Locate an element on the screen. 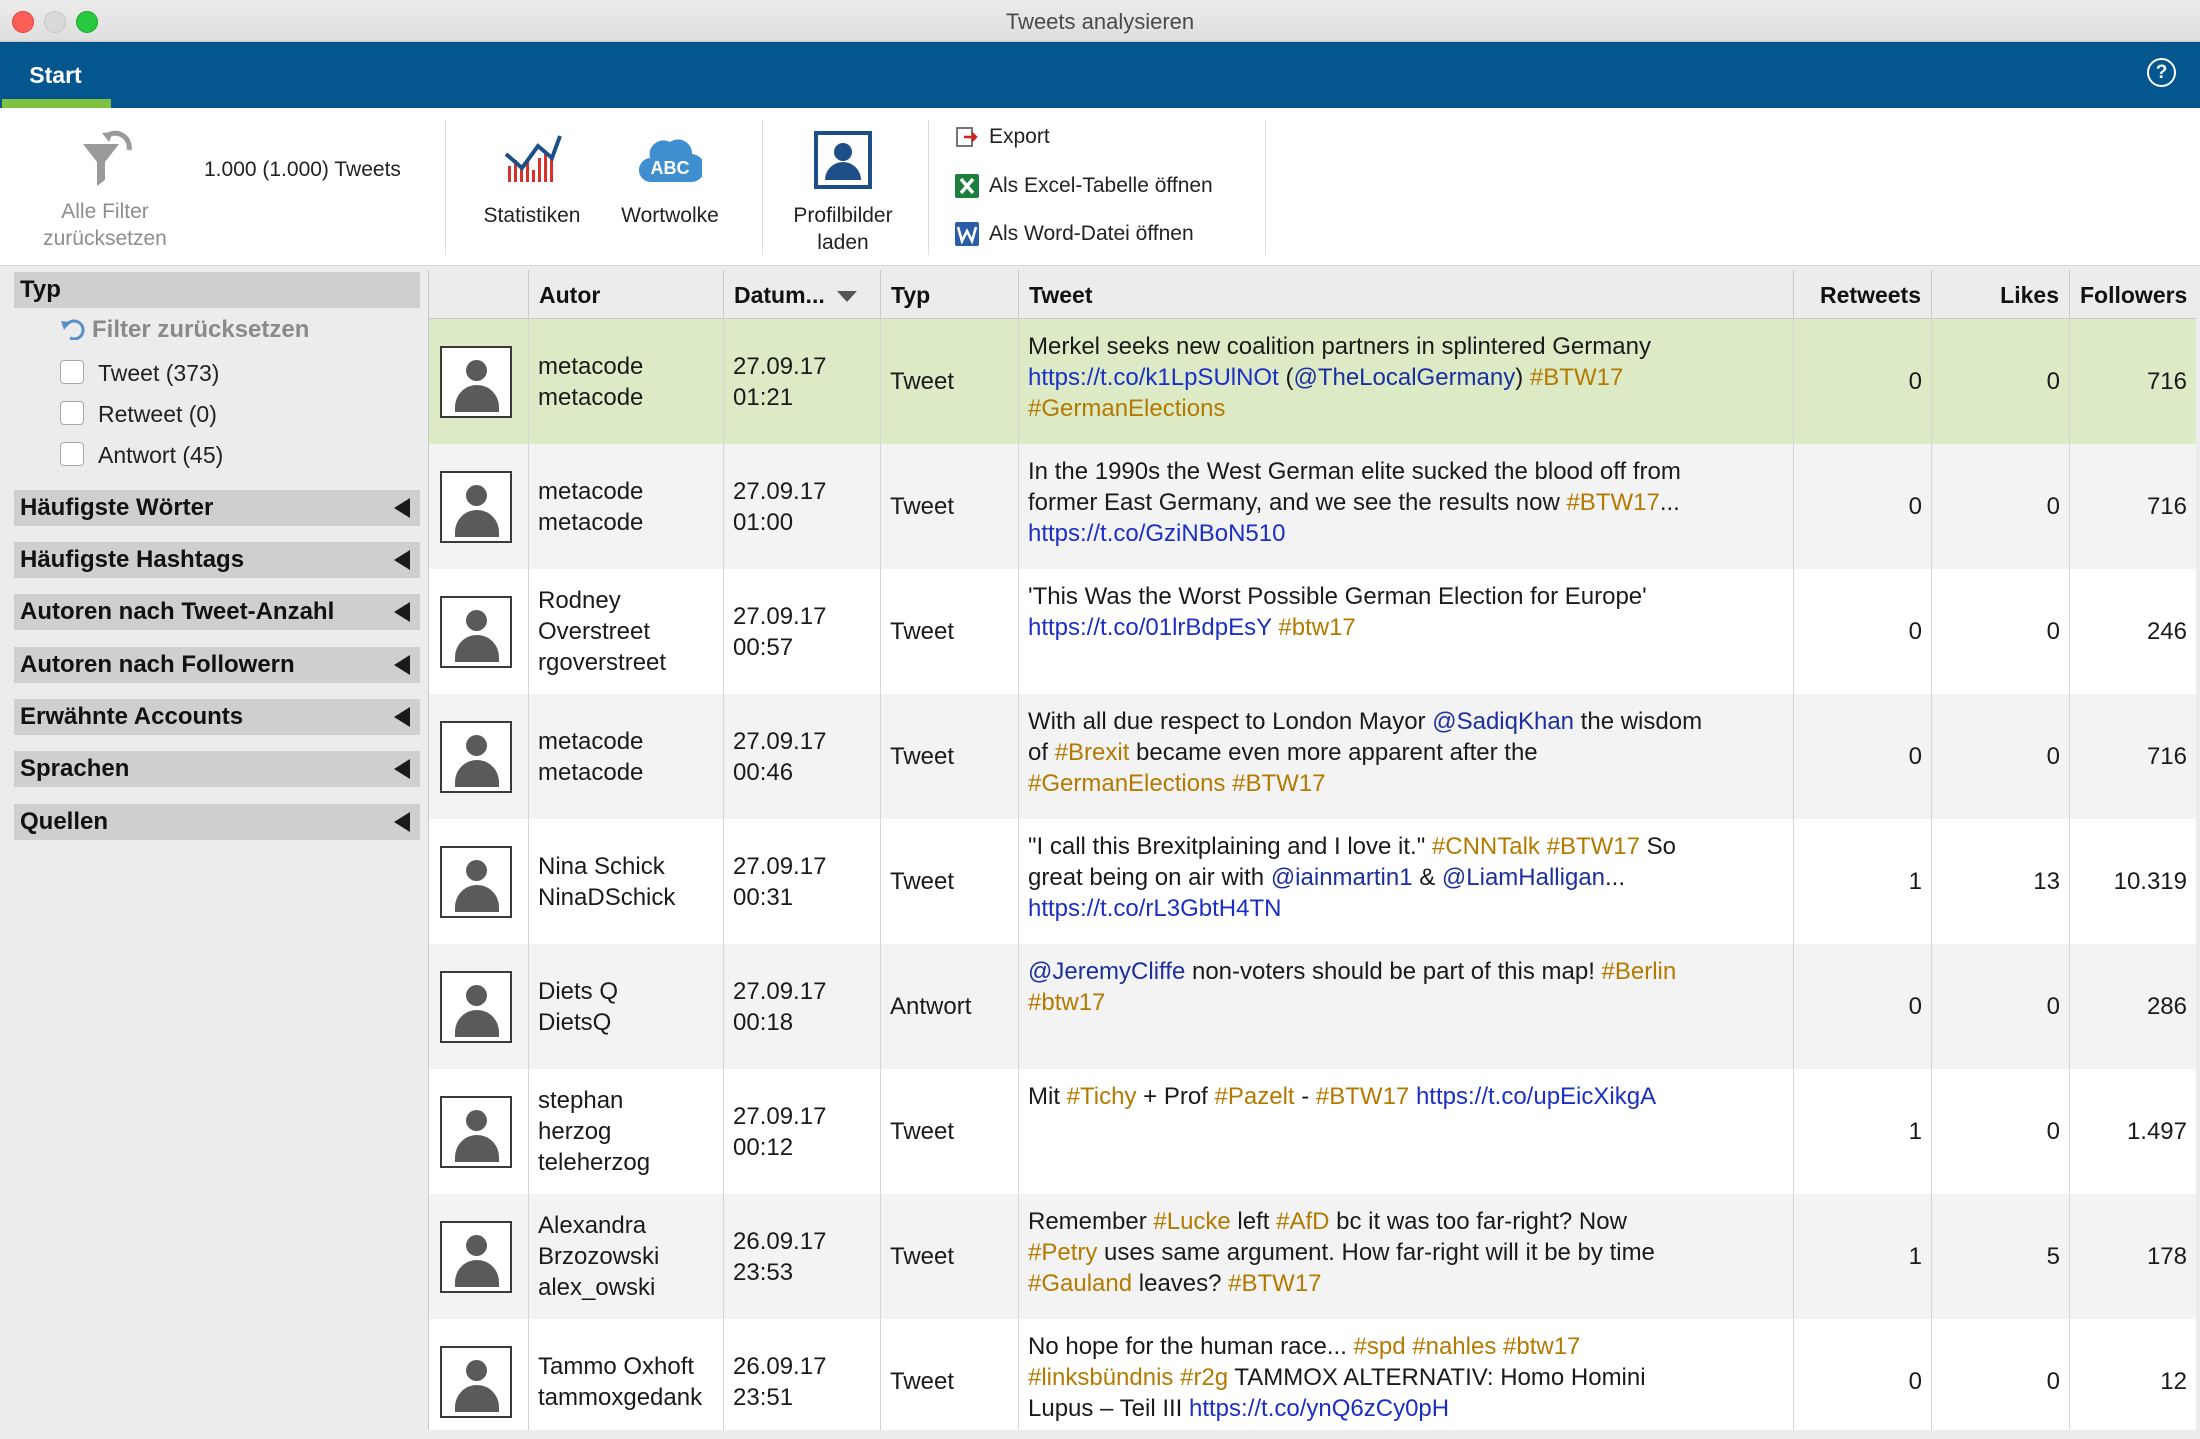  tweet-mention: @SadiqKhan is located at coordinates (1503, 721).